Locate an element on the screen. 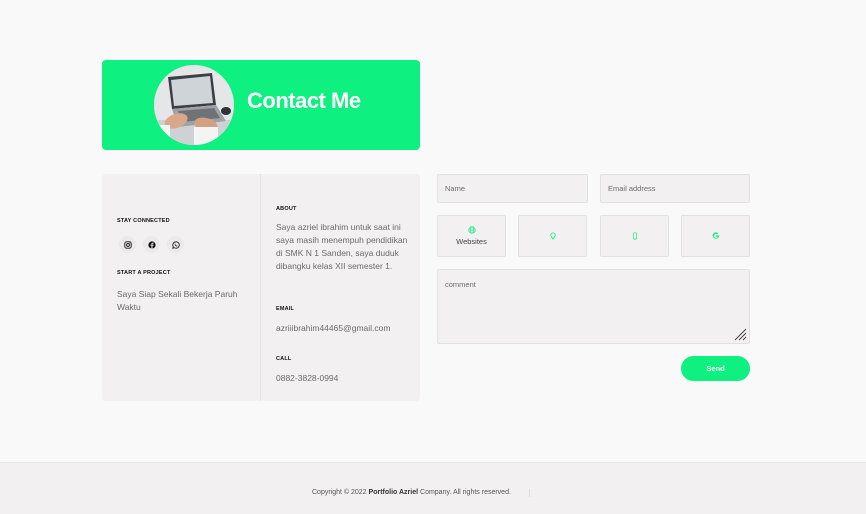  email-label: EMAIL is located at coordinates (285, 309).